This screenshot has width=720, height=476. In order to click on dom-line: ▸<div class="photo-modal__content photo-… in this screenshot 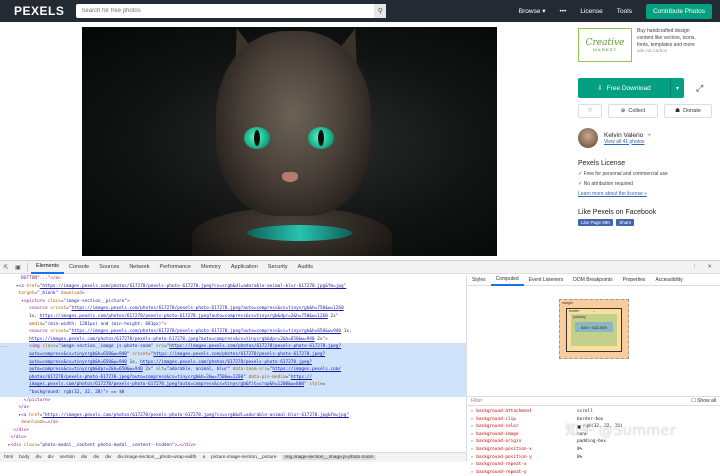, I will do `click(233, 446)`.